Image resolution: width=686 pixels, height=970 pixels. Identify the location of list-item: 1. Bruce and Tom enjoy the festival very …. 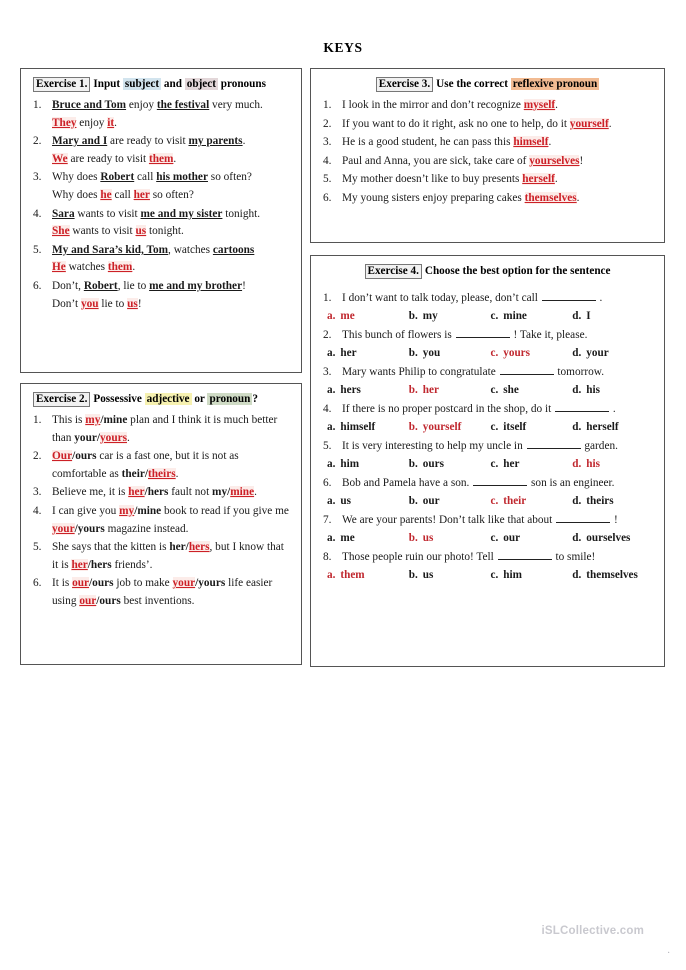
(161, 114).